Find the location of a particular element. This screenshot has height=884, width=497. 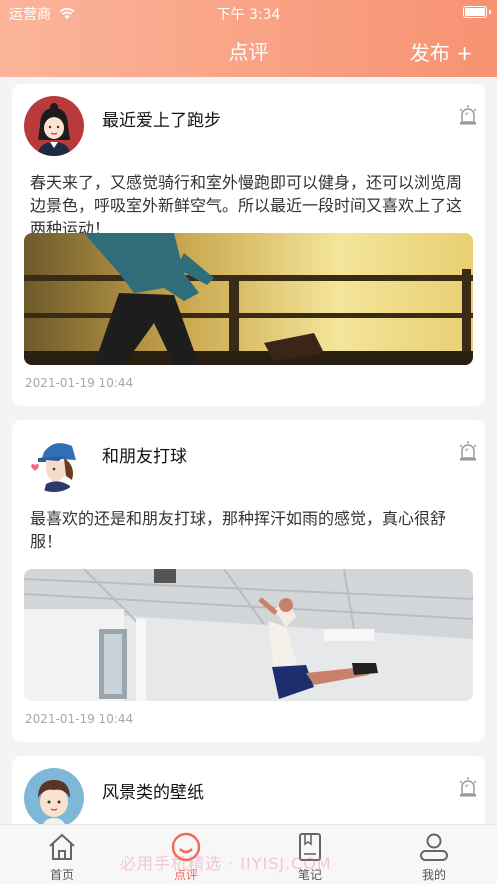

running-photo-illustration is located at coordinates (248, 299).